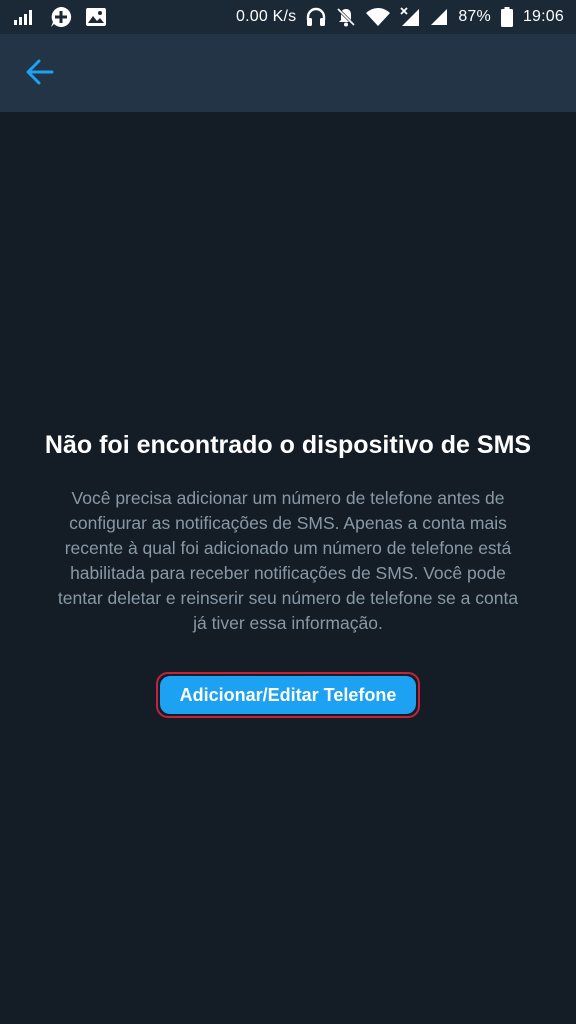 The height and width of the screenshot is (1024, 576). I want to click on add-edit-phone-button: Adicionar/Editar Telefone, so click(288, 695).